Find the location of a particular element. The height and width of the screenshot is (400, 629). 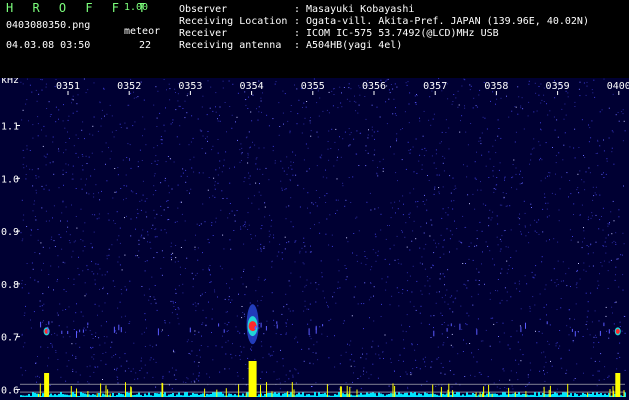

location-colon: : is located at coordinates (297, 21).